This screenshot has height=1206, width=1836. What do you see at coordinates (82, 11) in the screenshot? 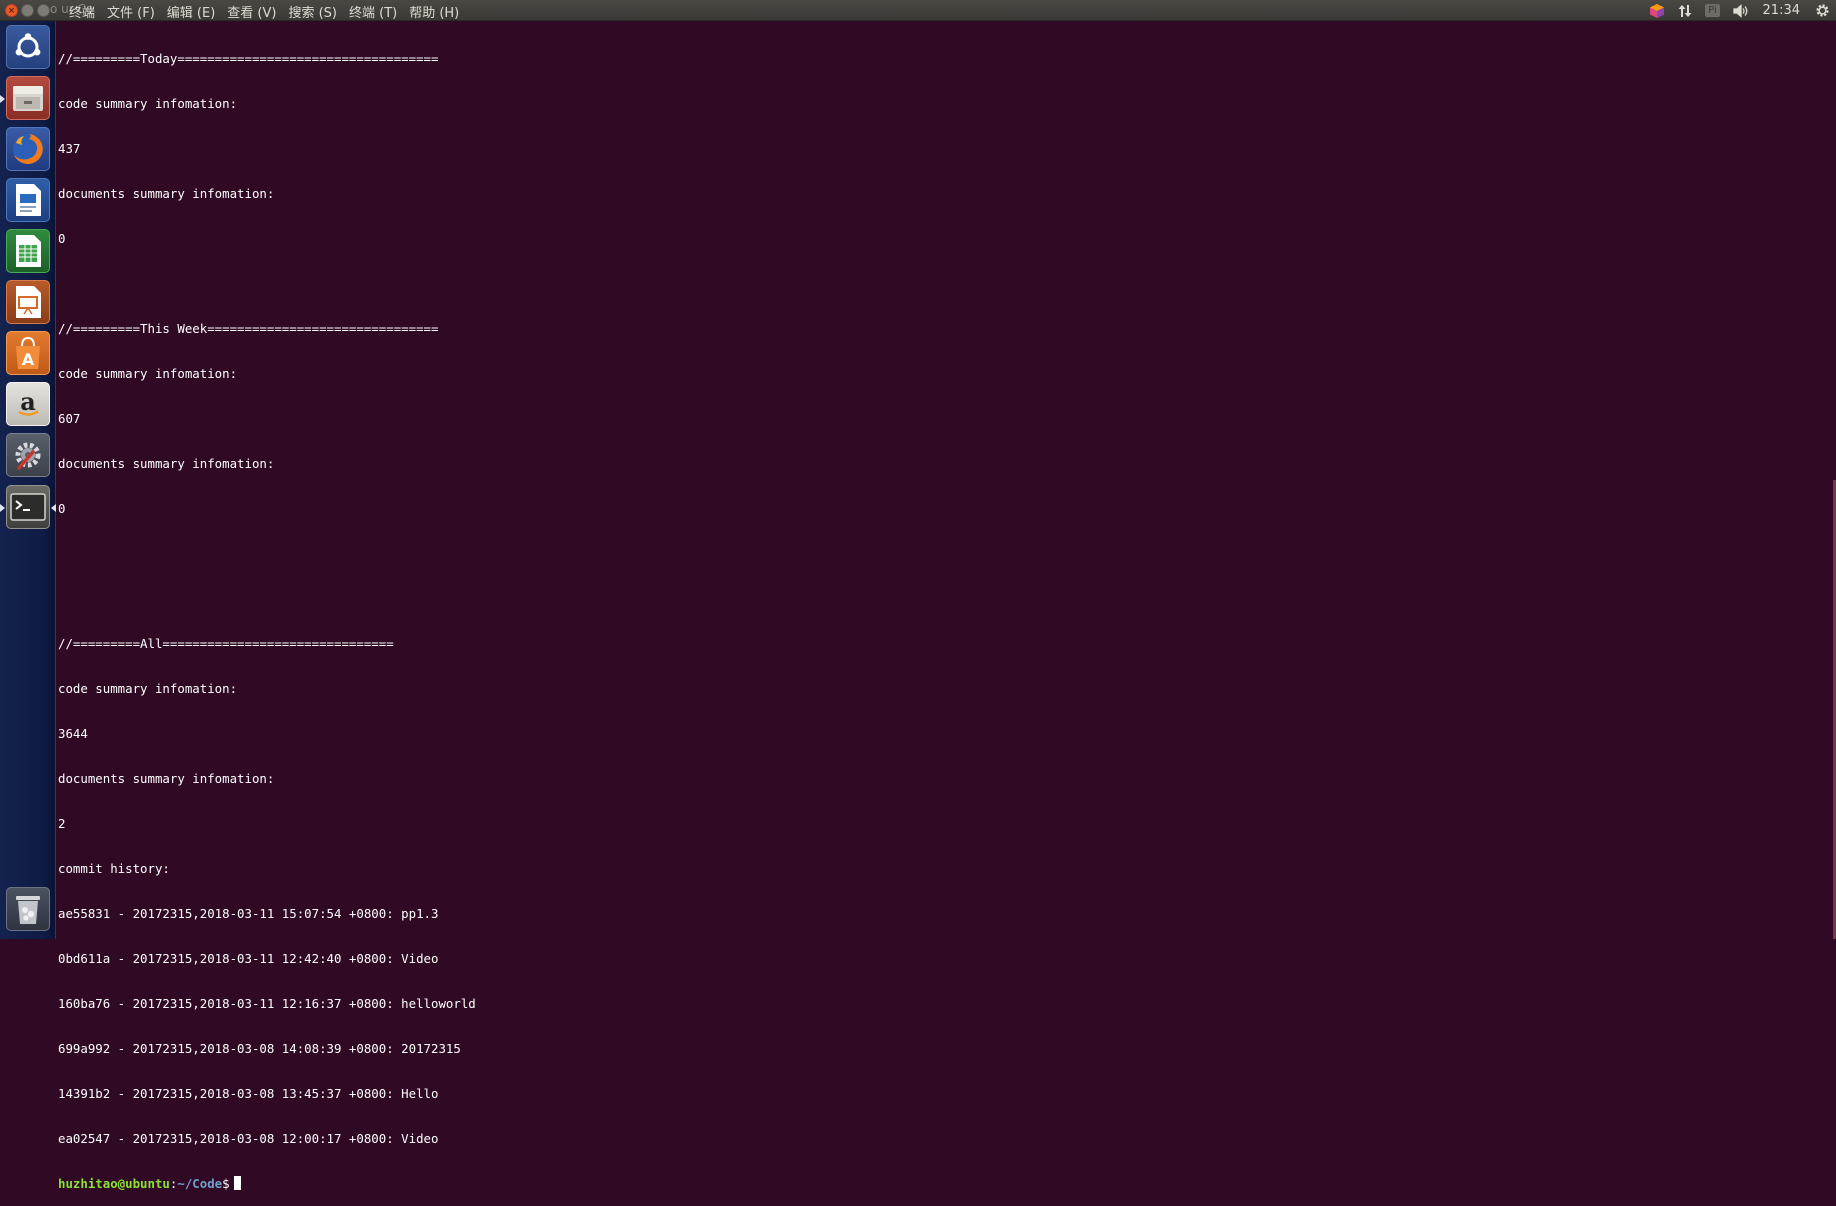
I see `menu-app-name: 终端` at bounding box center [82, 11].